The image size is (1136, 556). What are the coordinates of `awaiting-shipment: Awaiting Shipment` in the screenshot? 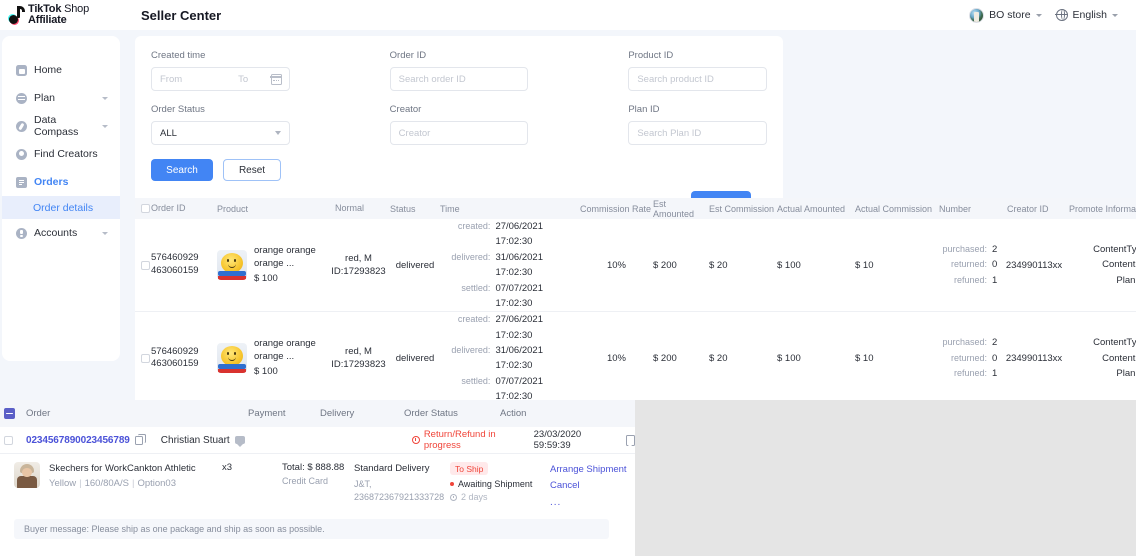 It's located at (500, 484).